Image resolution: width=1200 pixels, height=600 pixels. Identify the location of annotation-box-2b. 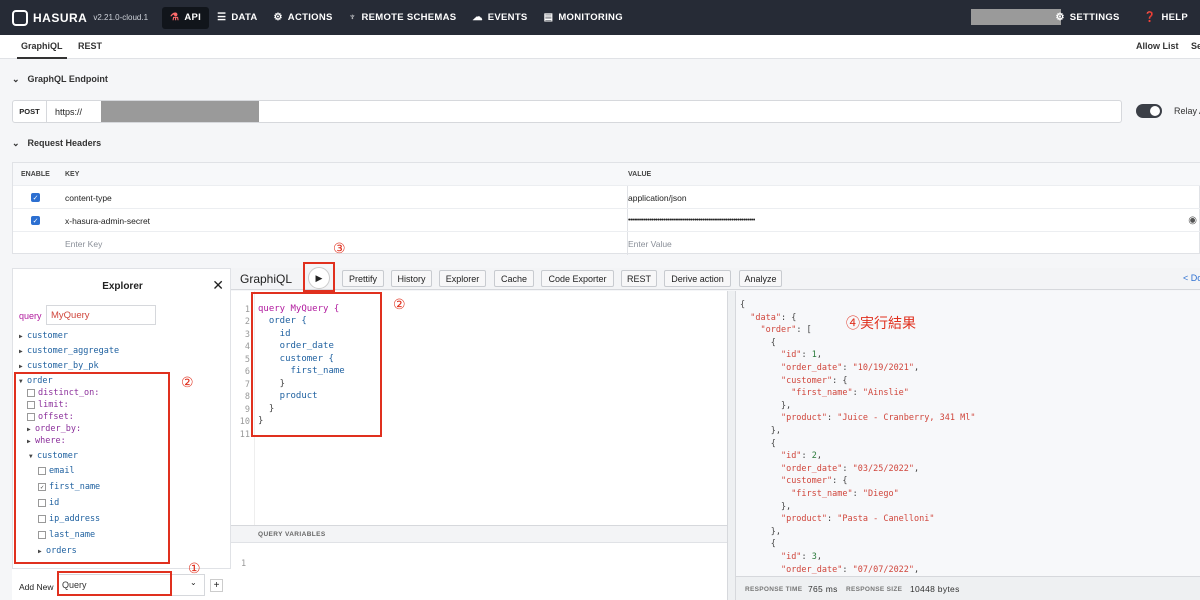
(316, 364).